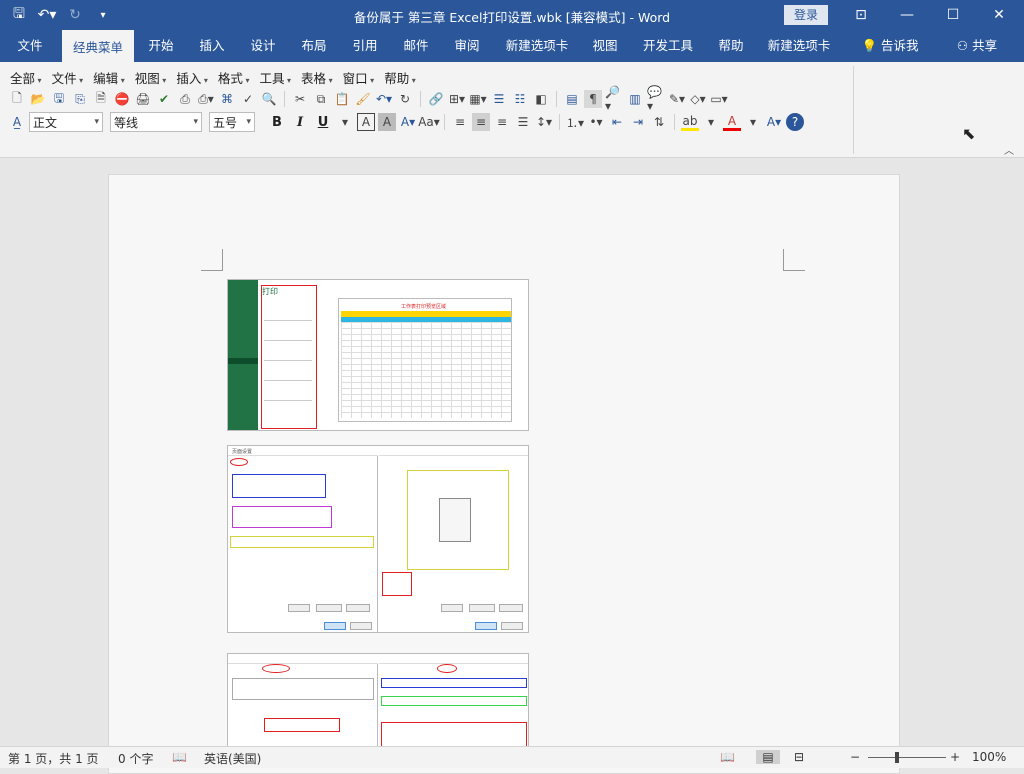 The width and height of the screenshot is (1024, 774). I want to click on style-select: 正文, so click(66, 122).